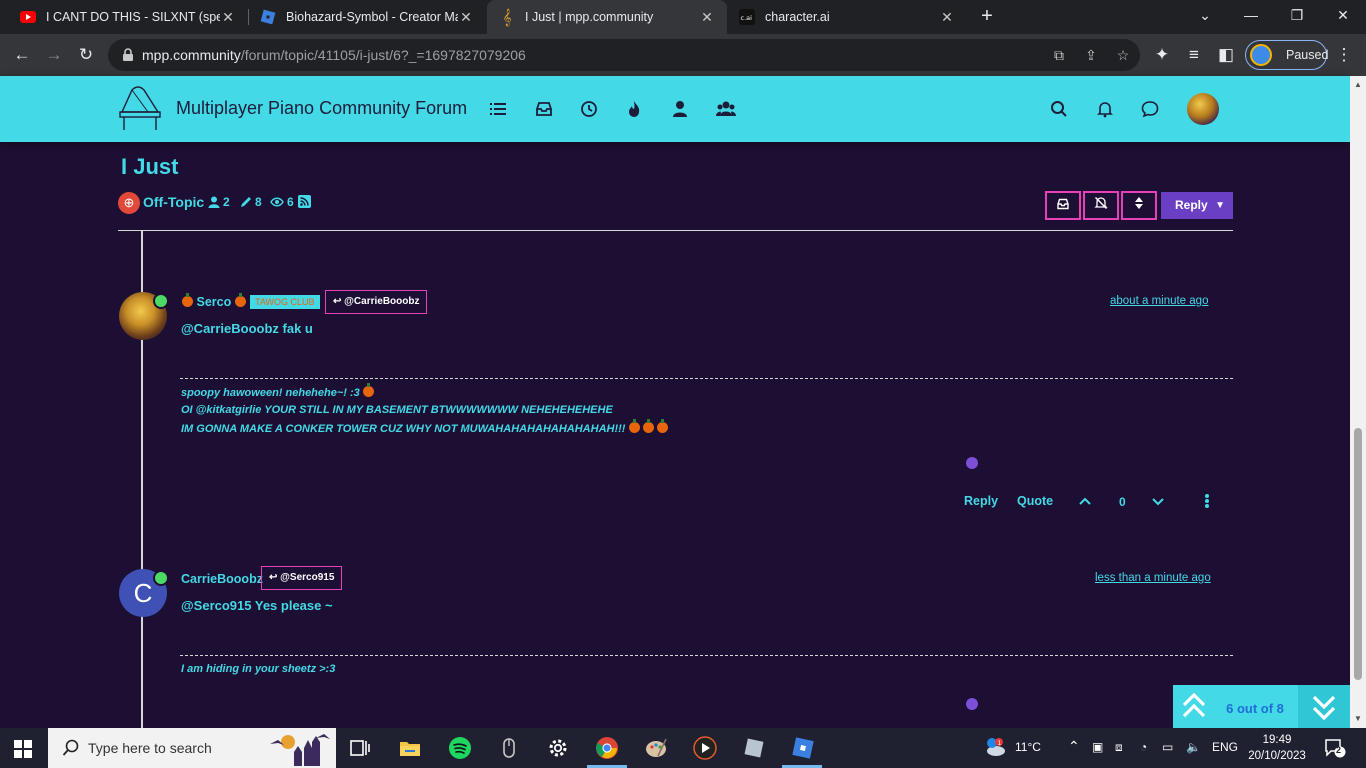 This screenshot has width=1366, height=768. I want to click on media-control-icon: ≡, so click(1194, 55).